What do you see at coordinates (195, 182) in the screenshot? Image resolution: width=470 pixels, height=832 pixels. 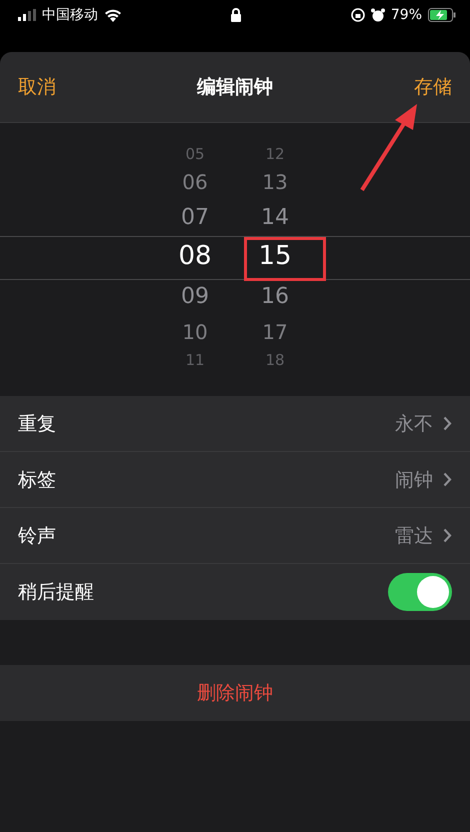 I see `time-option: 06` at bounding box center [195, 182].